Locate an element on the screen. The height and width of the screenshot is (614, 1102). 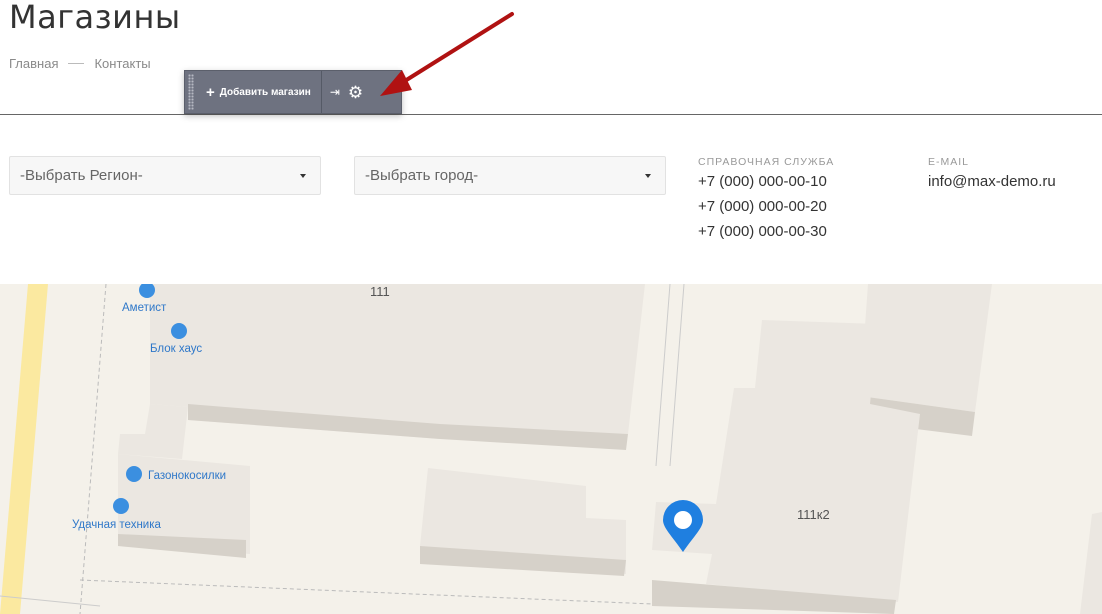
region-select: -Выбрать Регион- is located at coordinates (165, 175).